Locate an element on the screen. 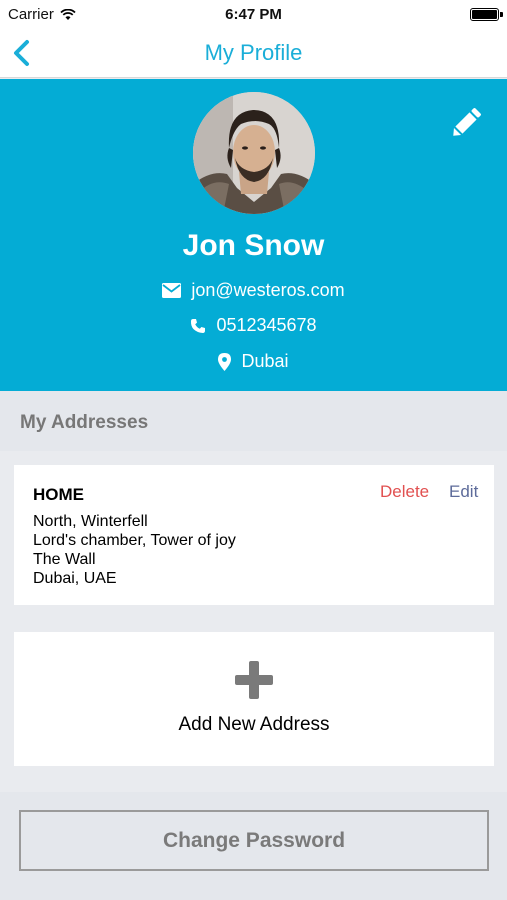 The width and height of the screenshot is (507, 900). page-title: My Profile is located at coordinates (253, 52).